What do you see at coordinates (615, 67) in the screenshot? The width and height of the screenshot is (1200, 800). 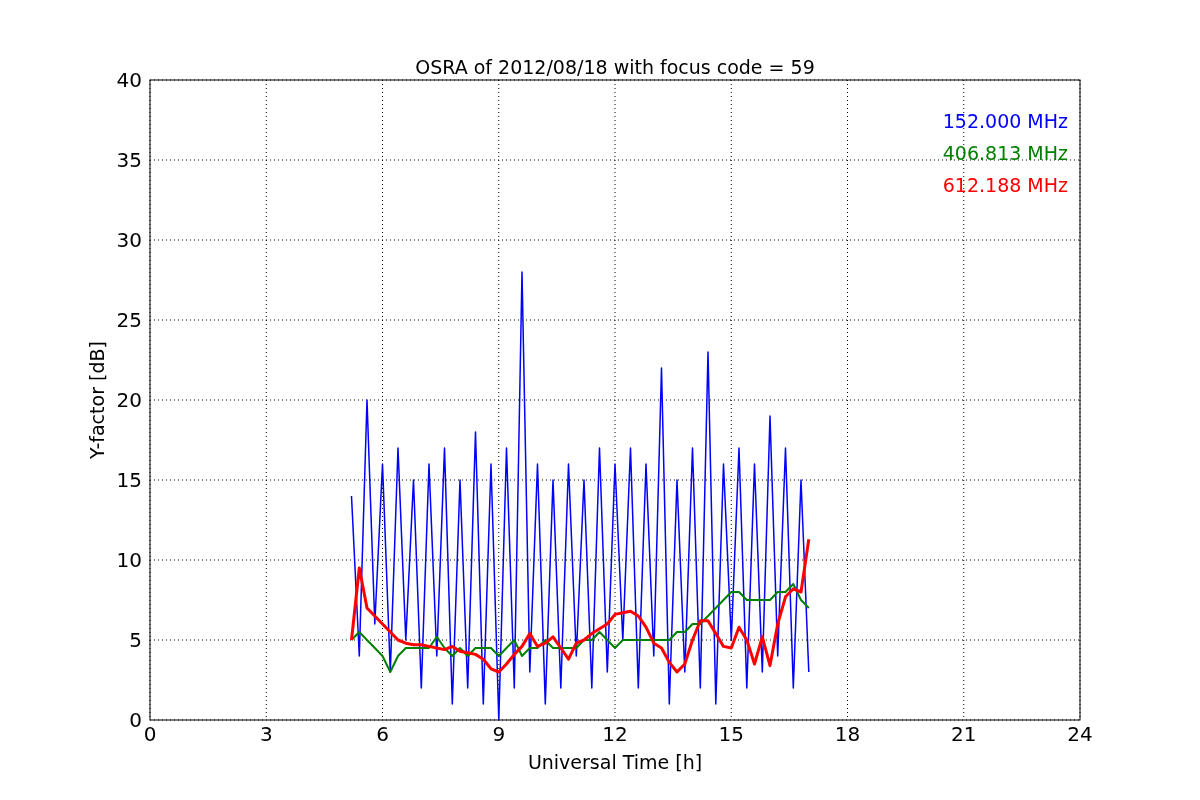 I see `chart-title: OSRA of 2012/08/18 with focus code = 59` at bounding box center [615, 67].